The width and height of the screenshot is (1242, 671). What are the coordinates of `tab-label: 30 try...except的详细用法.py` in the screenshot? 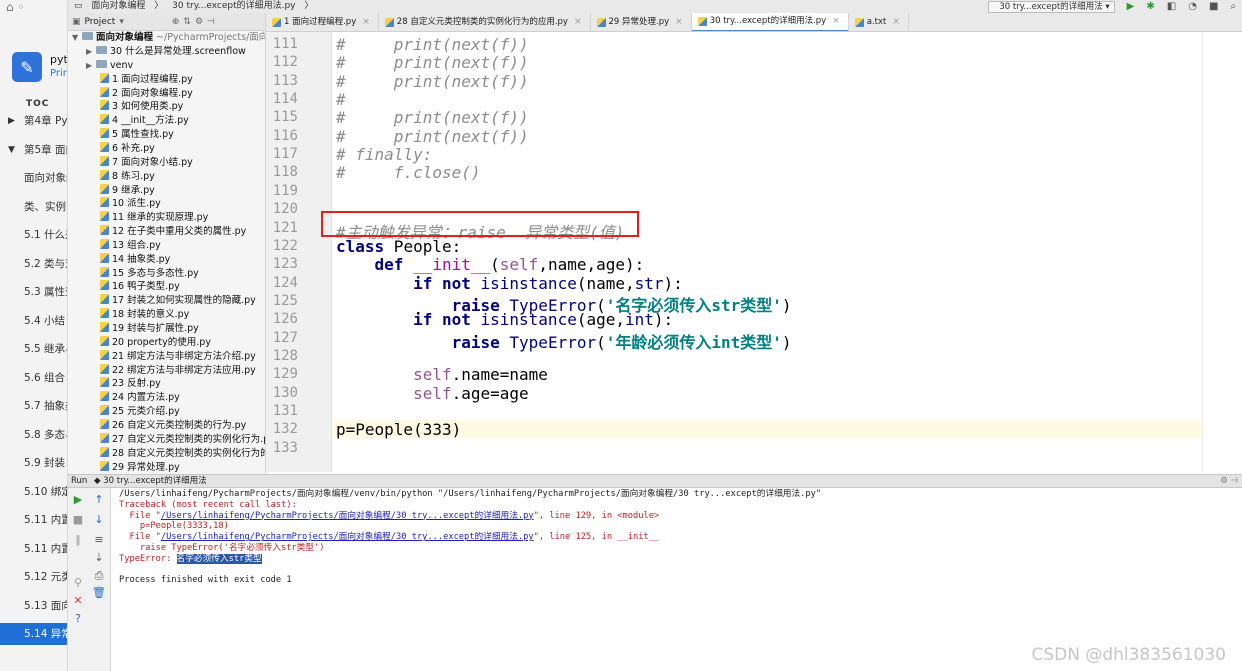 It's located at (768, 21).